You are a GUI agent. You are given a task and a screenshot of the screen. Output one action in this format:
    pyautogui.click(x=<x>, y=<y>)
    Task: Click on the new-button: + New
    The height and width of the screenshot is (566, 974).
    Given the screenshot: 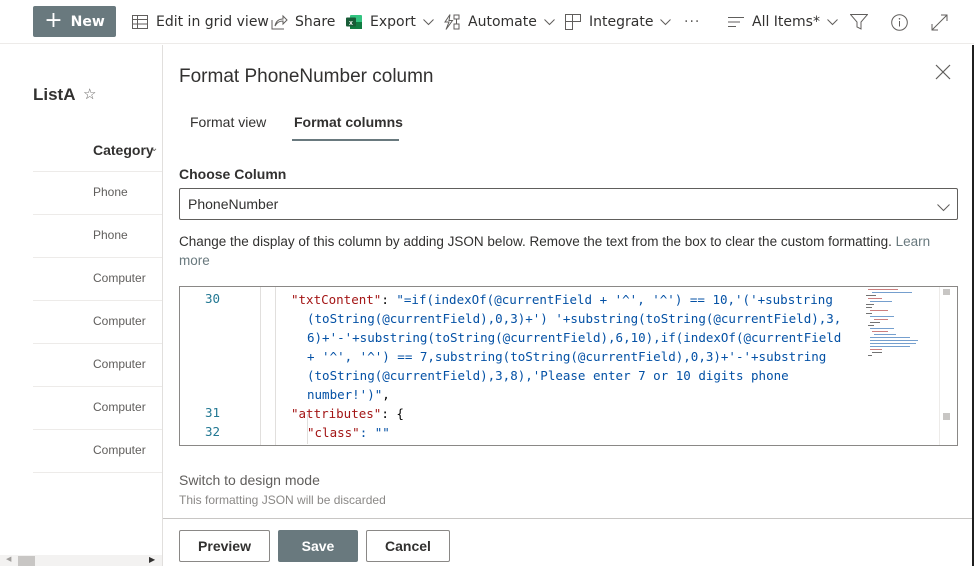 What is the action you would take?
    pyautogui.click(x=74, y=21)
    